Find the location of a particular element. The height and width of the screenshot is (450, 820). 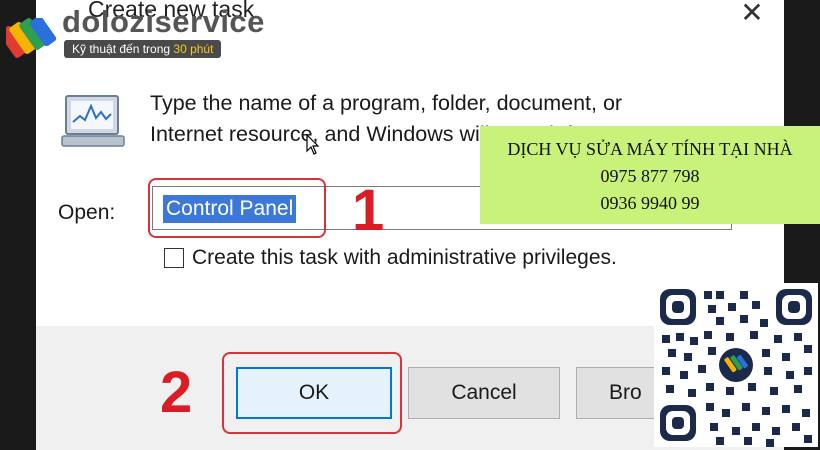

step1-number: 1 is located at coordinates (368, 210).